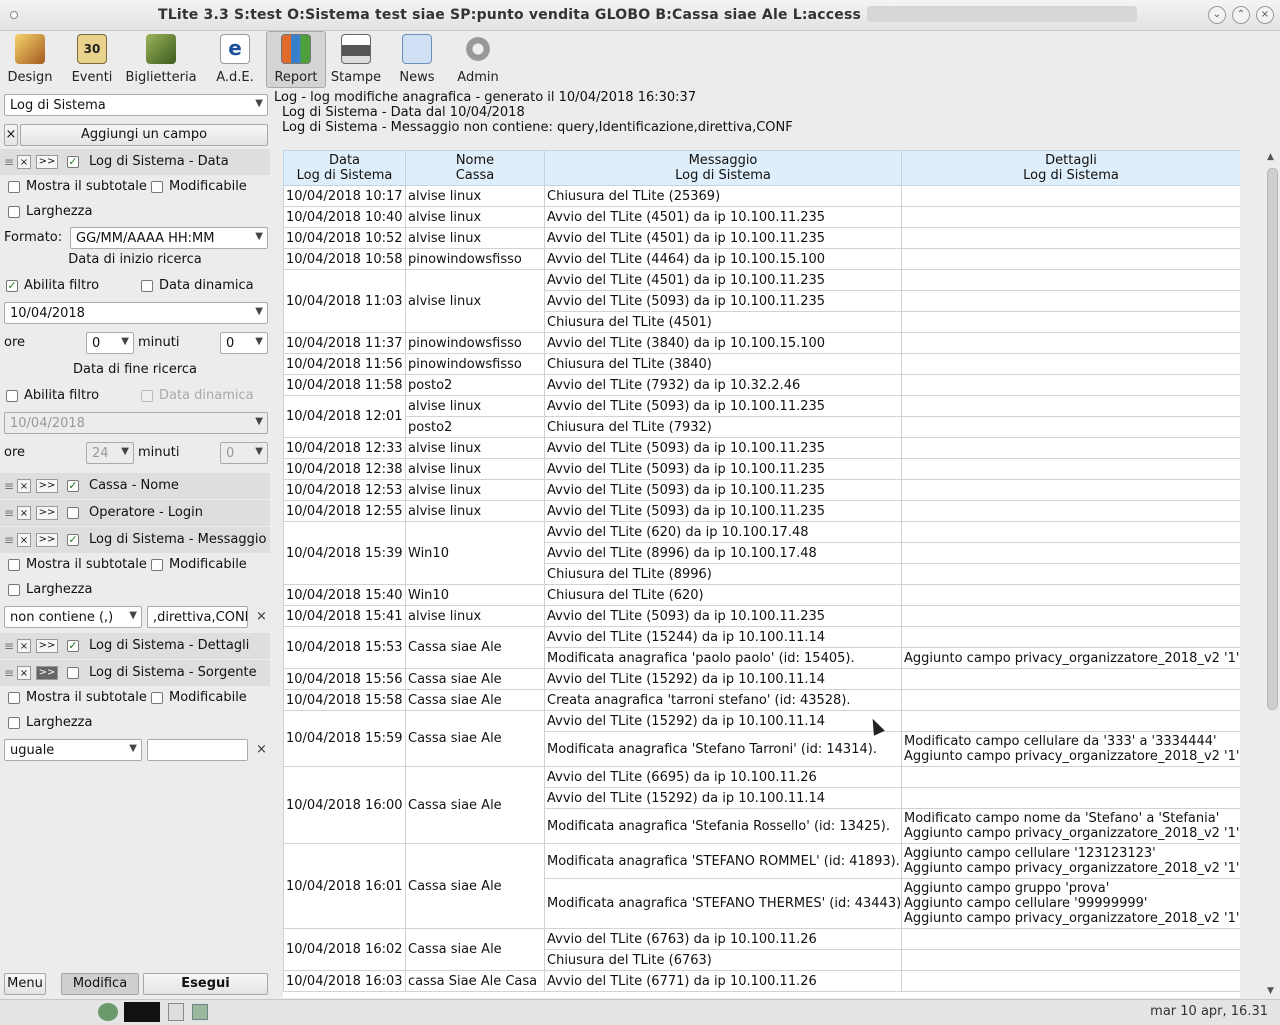 The height and width of the screenshot is (1025, 1280). Describe the element at coordinates (1270, 157) in the screenshot. I see `scroll-up-icon: ▲` at that location.